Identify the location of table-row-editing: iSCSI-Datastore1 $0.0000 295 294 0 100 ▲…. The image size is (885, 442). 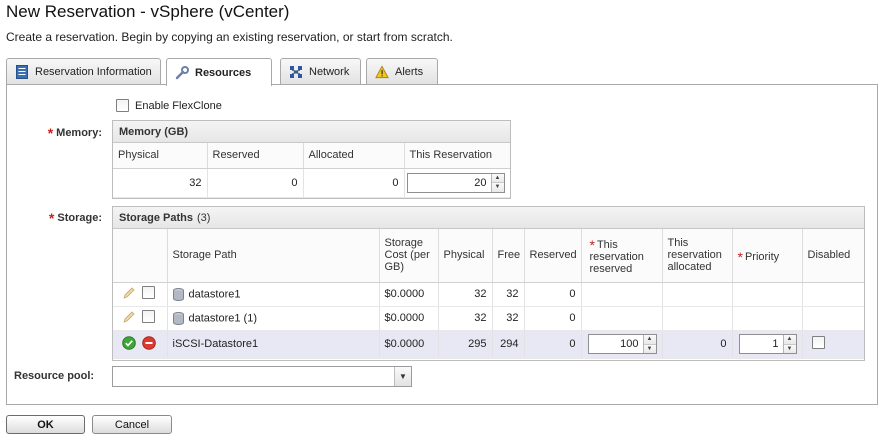
(488, 344).